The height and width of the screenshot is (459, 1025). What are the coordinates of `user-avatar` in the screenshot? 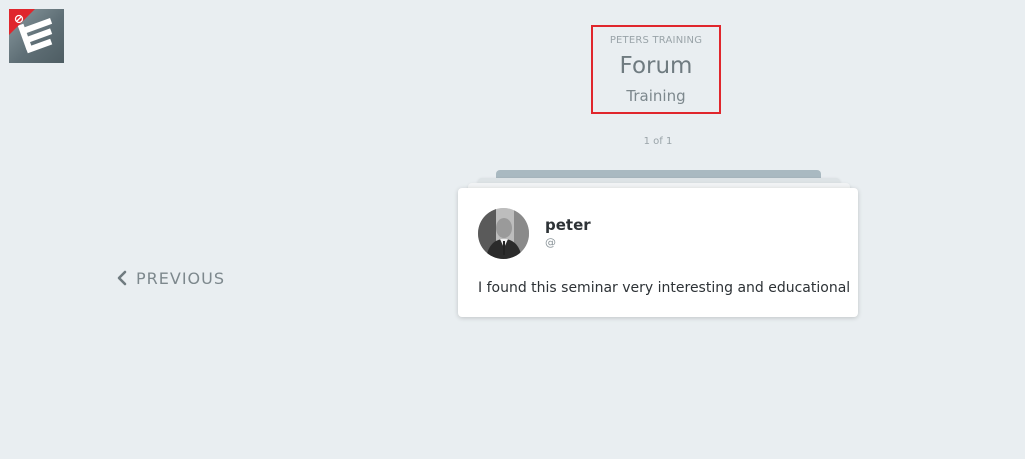 It's located at (503, 233).